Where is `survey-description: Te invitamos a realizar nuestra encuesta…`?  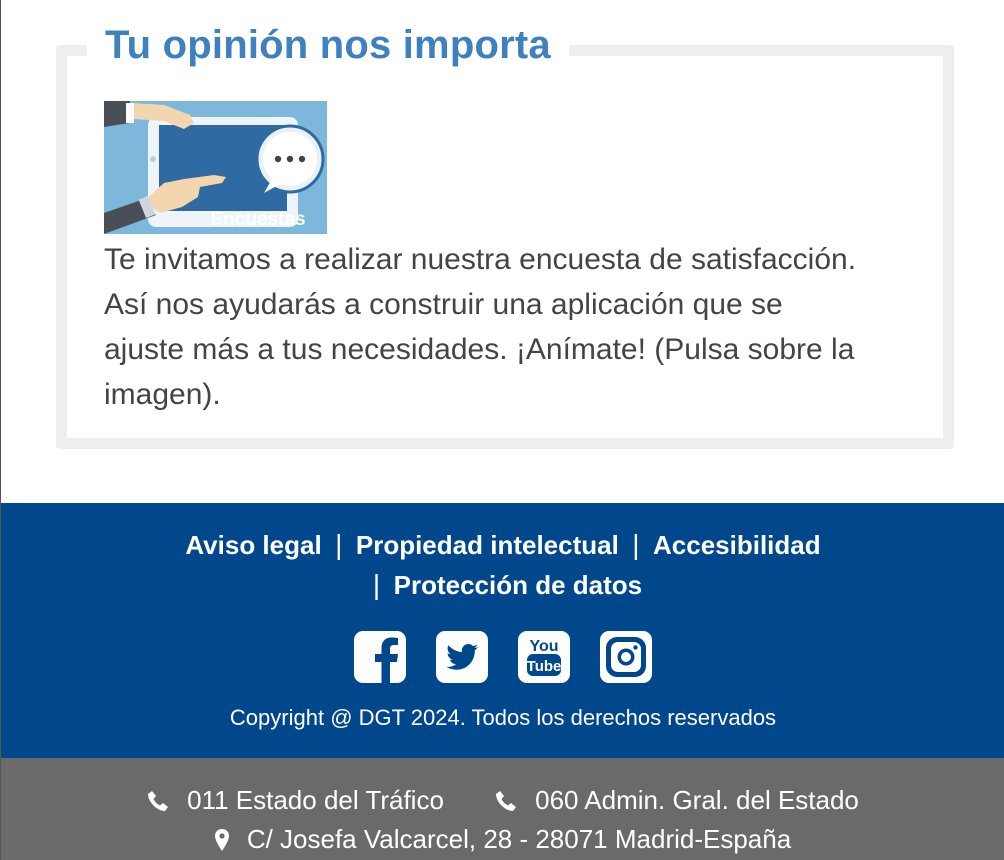
survey-description: Te invitamos a realizar nuestra encuesta… is located at coordinates (480, 327).